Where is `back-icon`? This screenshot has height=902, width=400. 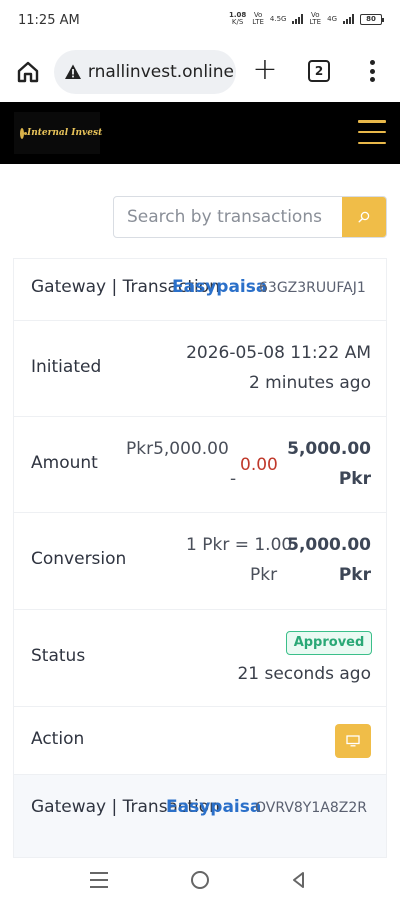 back-icon is located at coordinates (299, 880).